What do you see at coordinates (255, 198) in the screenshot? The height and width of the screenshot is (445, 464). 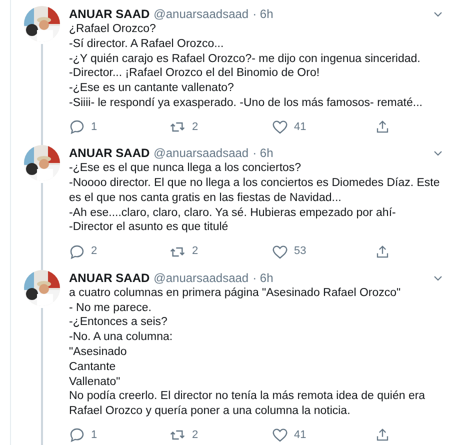 I see `tweet-text: -¿Ese es el que nunca llega a los conciertos? -Noooo director. El que no llega a los conciertos es Diomedes Díaz. Este es el que nos canta gratis en las fiestas de Navidad... -Ah ese....claro, claro, claro. Ya sé. Hubieras empezado por ahí- -Director el asunto es que titulé` at bounding box center [255, 198].